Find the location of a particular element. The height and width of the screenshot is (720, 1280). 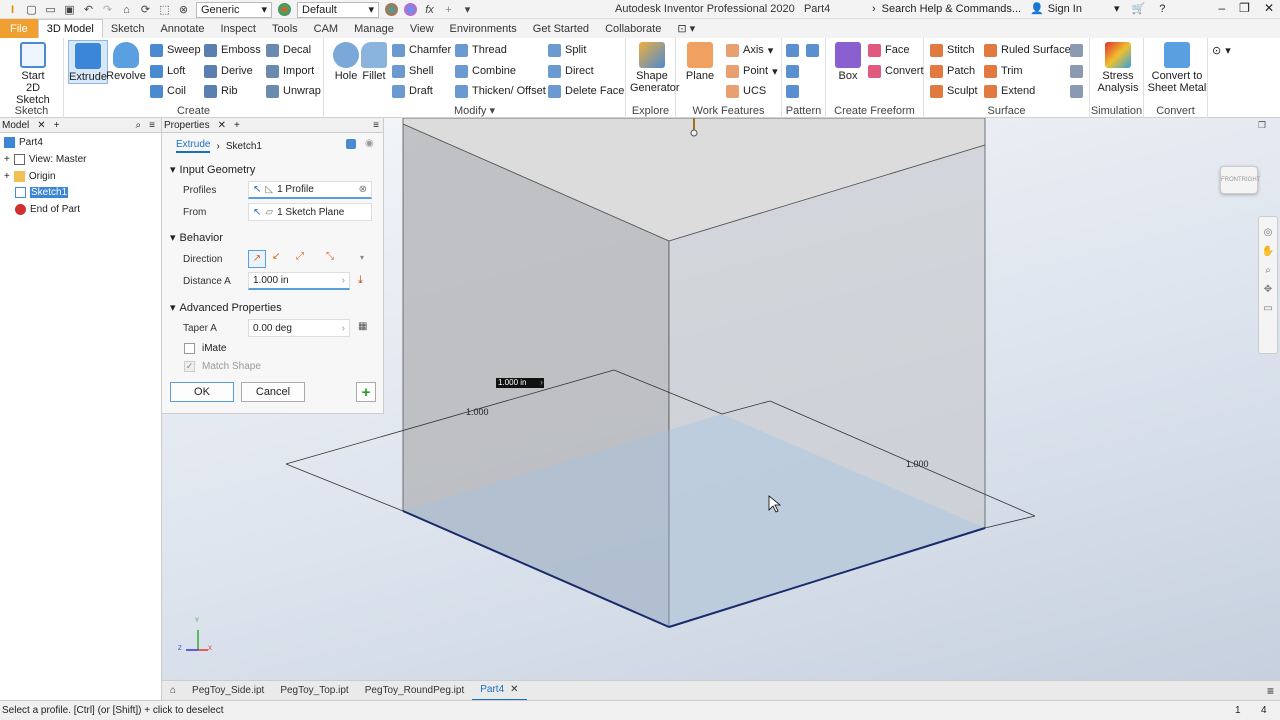

direction-asymmetric-button: ⤡ is located at coordinates (330, 256).